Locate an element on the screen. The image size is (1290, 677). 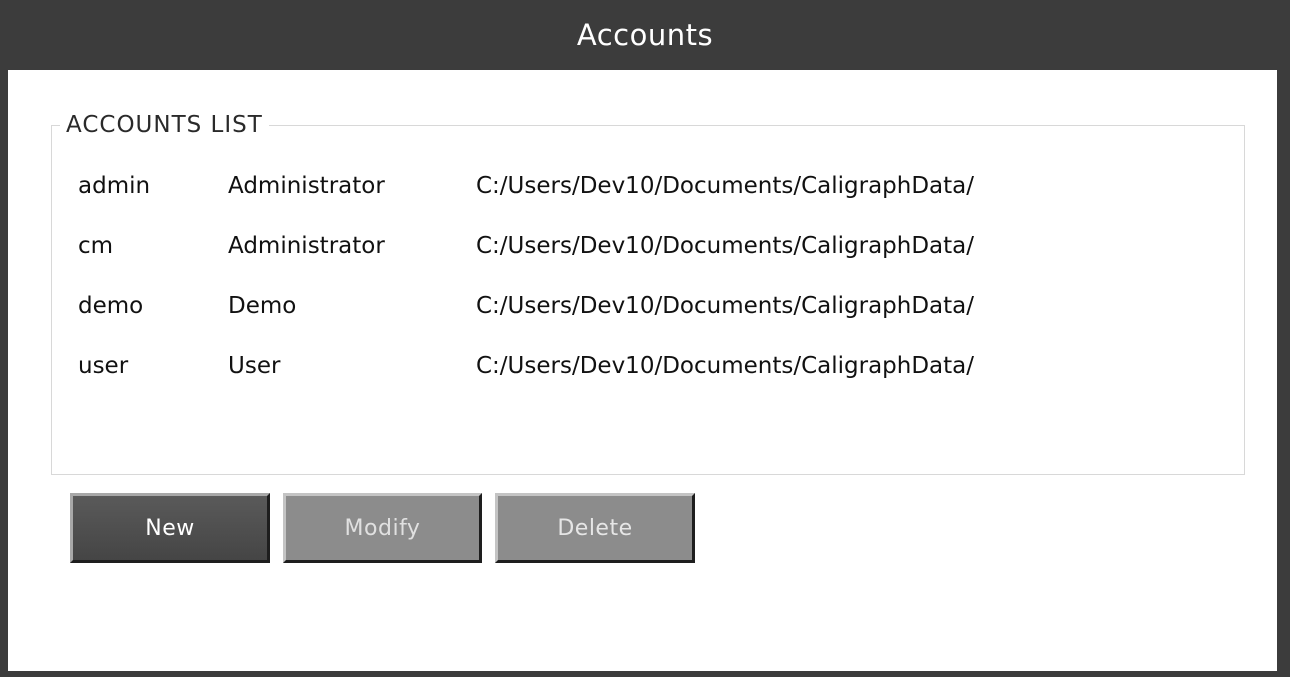
delete-button: Delete is located at coordinates (595, 528).